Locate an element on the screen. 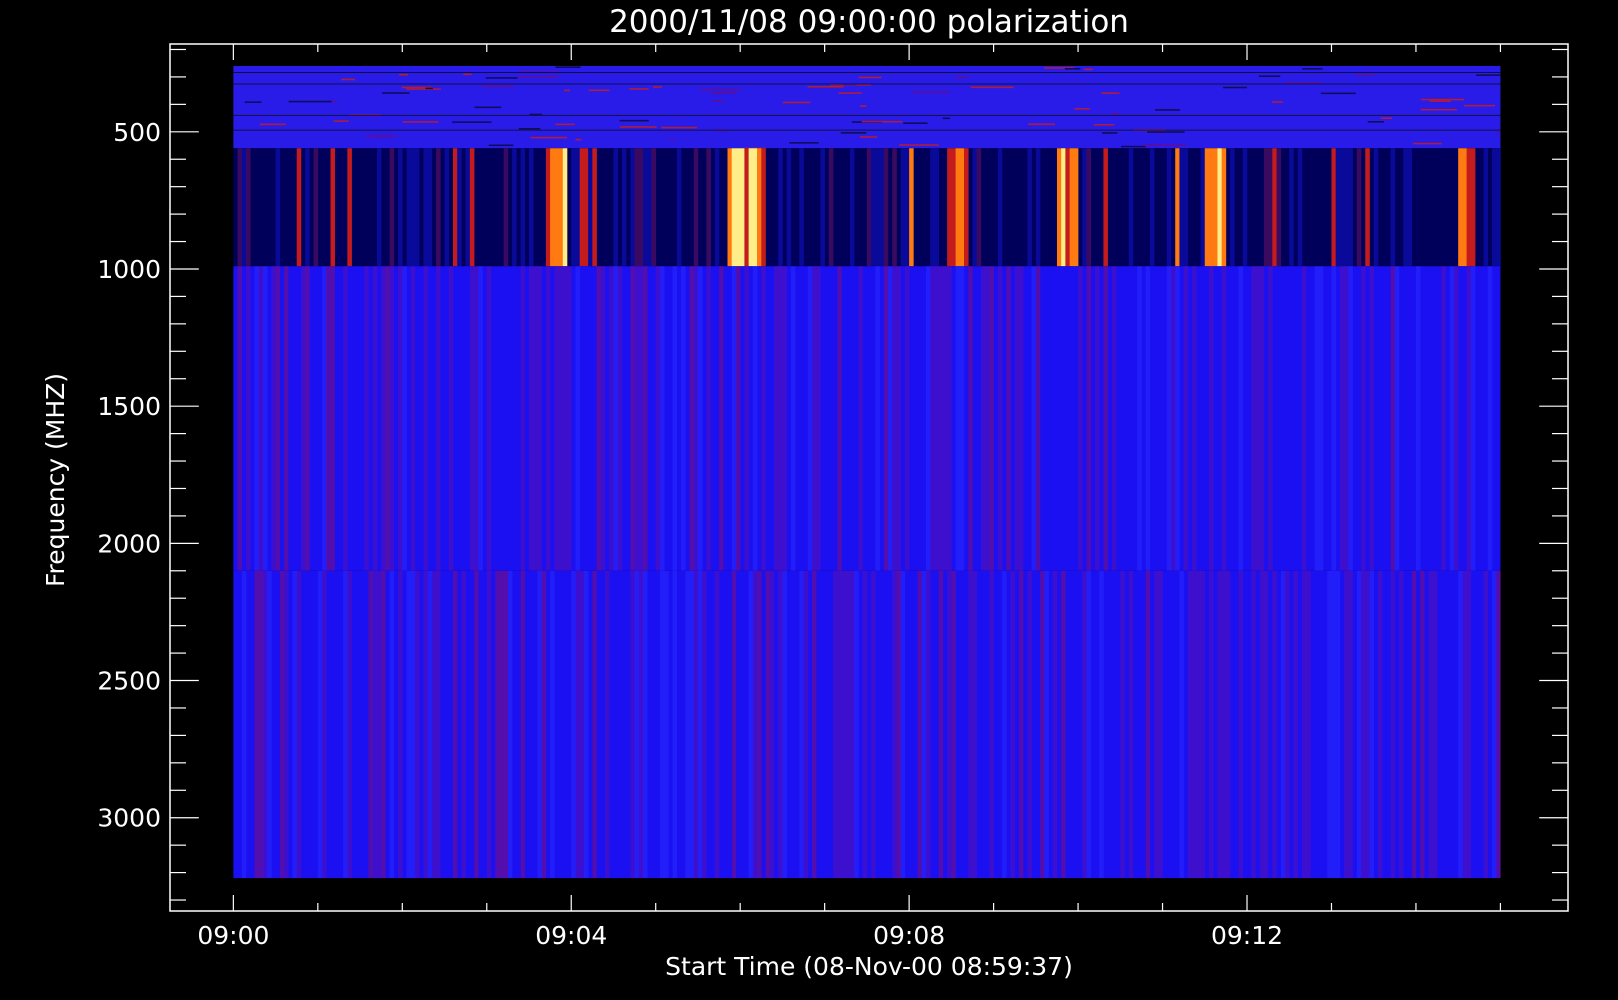  band-1-fill is located at coordinates (867, 107).